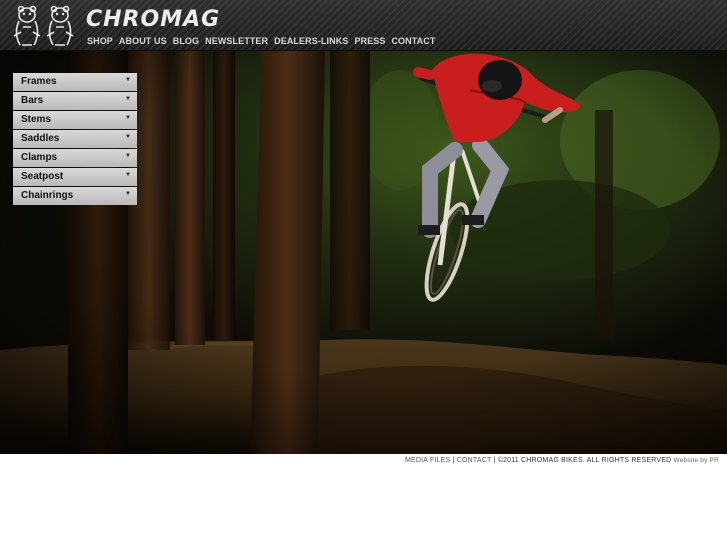 The height and width of the screenshot is (545, 727). I want to click on menu-item-label: Clamps, so click(39, 157).